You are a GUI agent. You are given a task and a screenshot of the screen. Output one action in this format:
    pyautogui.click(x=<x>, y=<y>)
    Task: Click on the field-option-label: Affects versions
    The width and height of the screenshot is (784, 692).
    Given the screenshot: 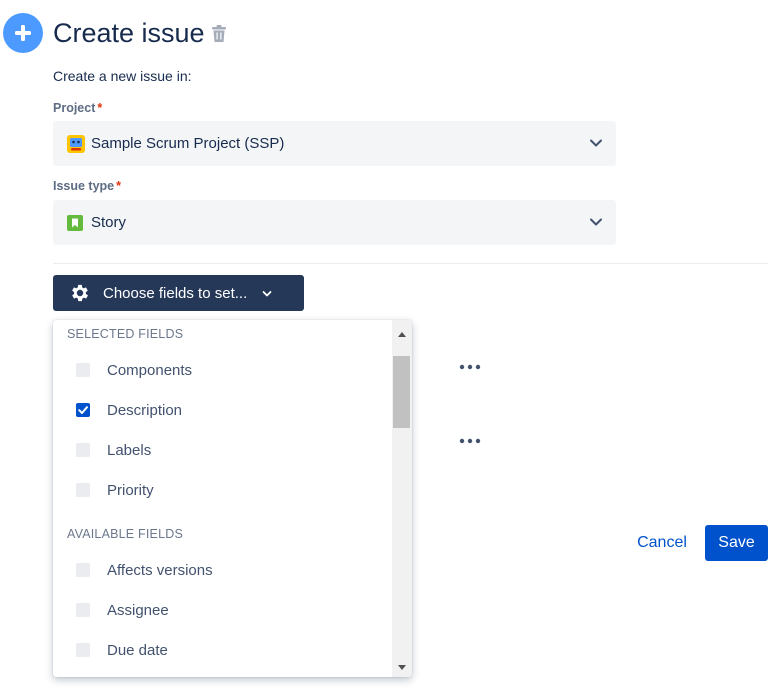 What is the action you would take?
    pyautogui.click(x=160, y=570)
    